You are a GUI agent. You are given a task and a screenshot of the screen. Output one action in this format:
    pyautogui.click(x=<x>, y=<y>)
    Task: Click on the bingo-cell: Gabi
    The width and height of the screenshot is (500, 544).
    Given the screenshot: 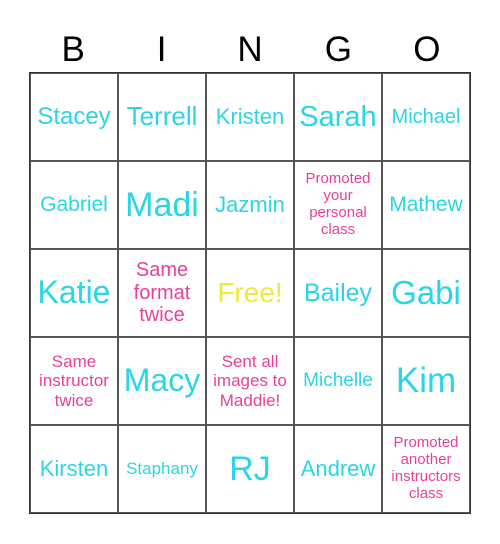 What is the action you would take?
    pyautogui.click(x=426, y=293)
    